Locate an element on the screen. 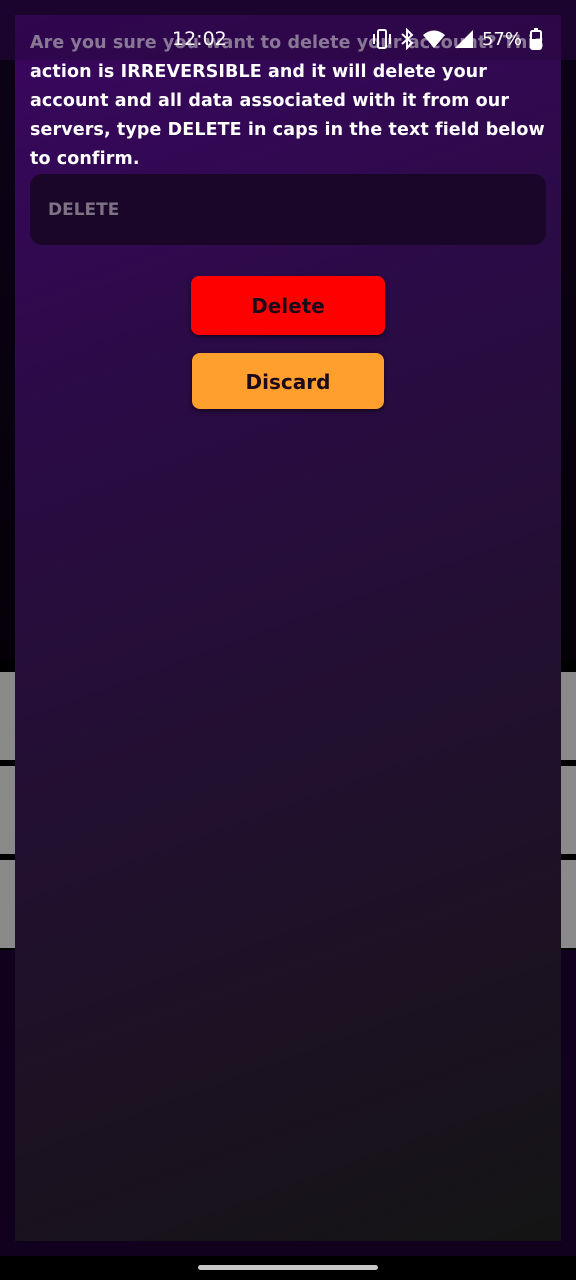 The height and width of the screenshot is (1280, 576). wifi-icon is located at coordinates (434, 39).